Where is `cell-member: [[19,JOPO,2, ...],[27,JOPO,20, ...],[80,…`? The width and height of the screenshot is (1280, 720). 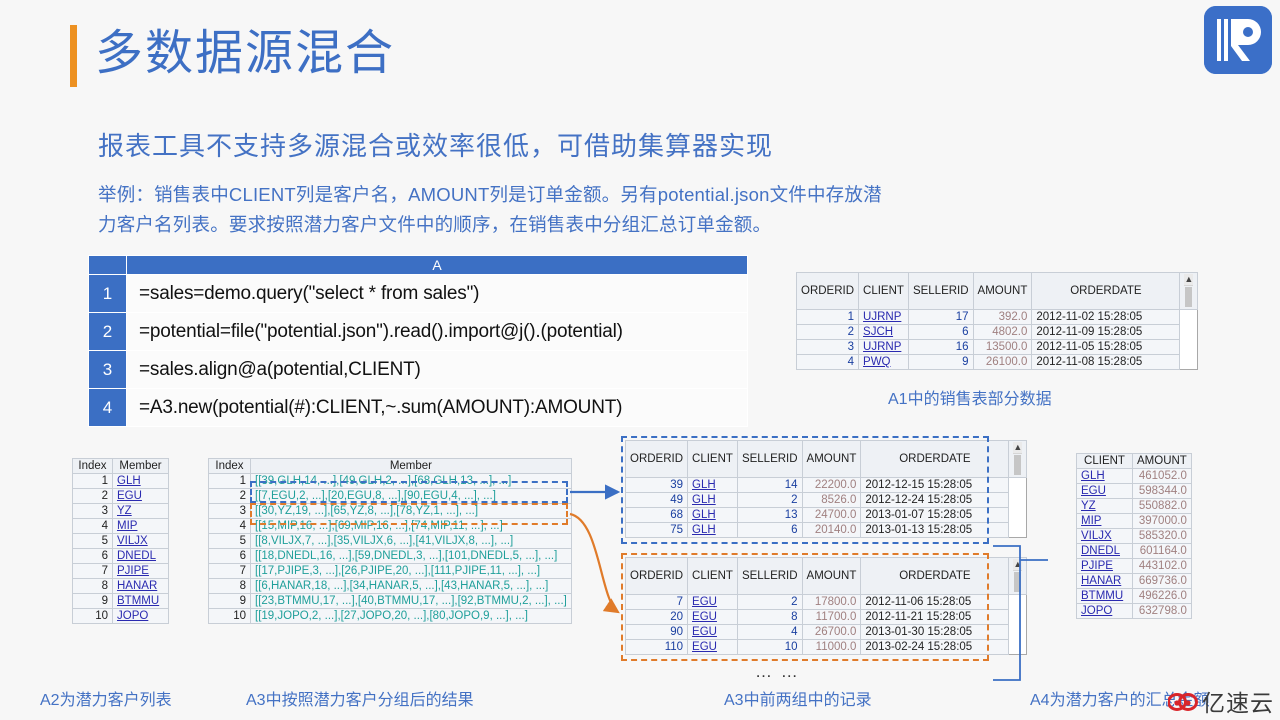
cell-member: [[19,JOPO,2, ...],[27,JOPO,20, ...],[80,… is located at coordinates (411, 616).